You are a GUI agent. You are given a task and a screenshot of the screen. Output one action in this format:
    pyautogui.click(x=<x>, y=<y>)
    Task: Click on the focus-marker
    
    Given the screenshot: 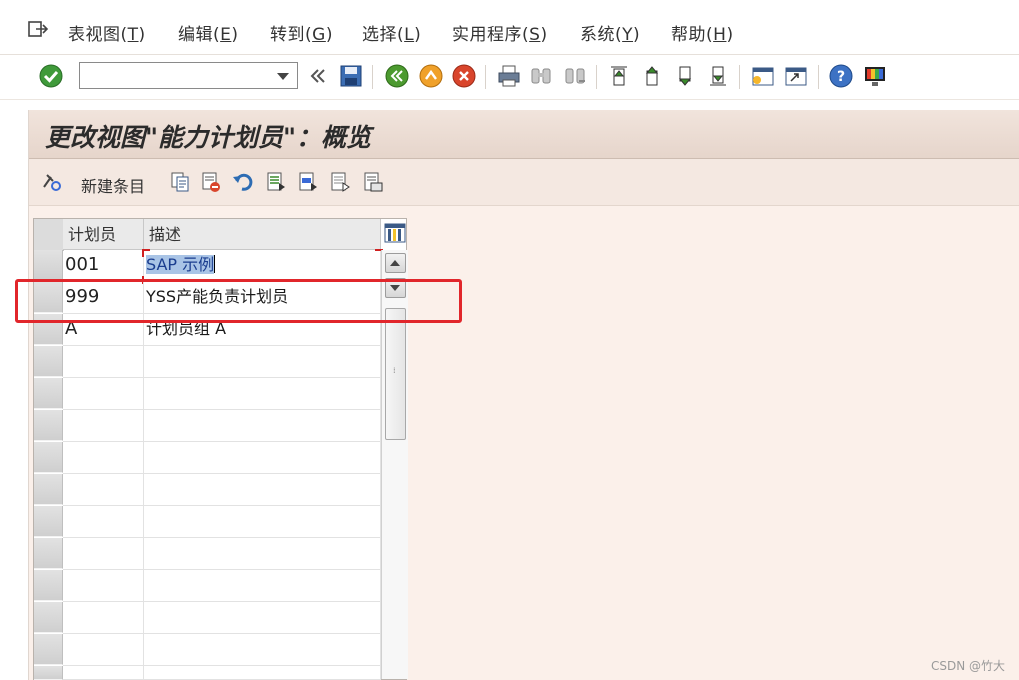 What is the action you would take?
    pyautogui.click(x=146, y=253)
    